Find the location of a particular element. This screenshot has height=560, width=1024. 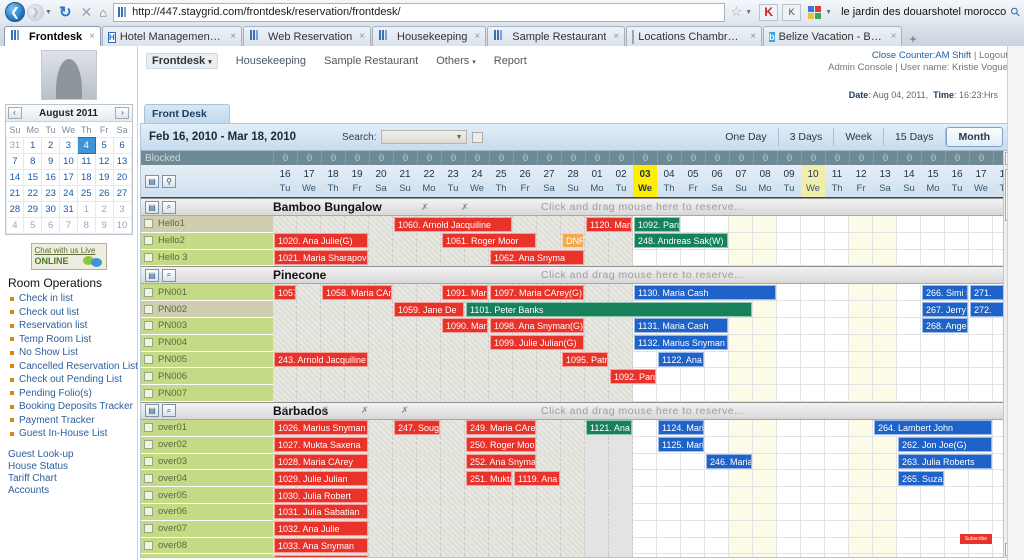

calendar-day: 1 is located at coordinates (86, 209).